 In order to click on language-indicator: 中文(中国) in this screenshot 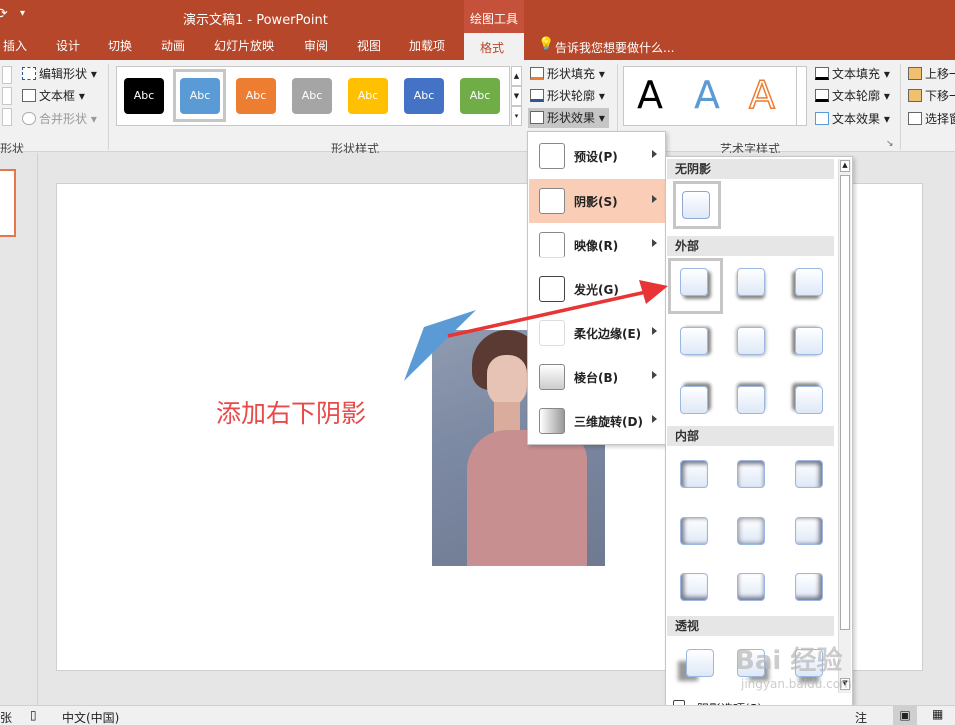, I will do `click(90, 717)`.